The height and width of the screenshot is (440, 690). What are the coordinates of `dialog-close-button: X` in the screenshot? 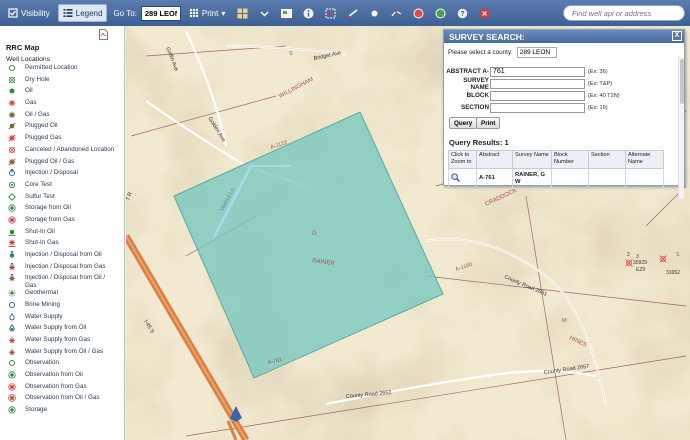 It's located at (677, 36).